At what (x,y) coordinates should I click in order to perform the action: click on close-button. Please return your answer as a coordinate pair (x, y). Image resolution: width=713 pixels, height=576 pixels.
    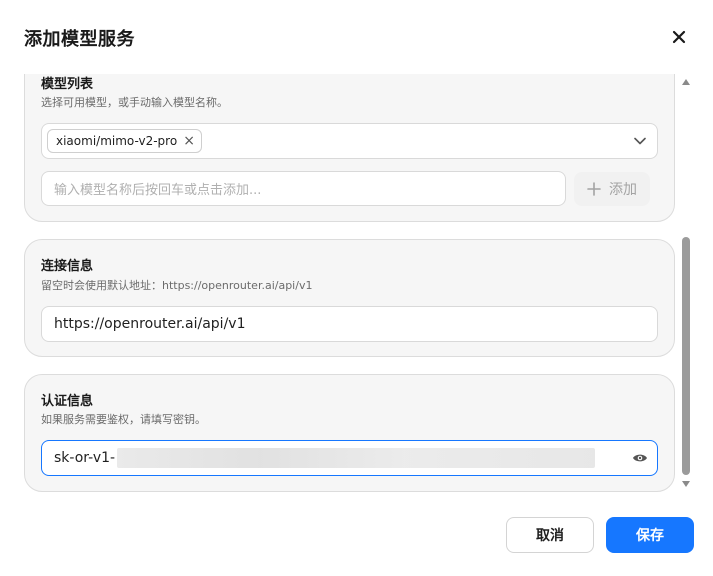
    Looking at the image, I should click on (679, 37).